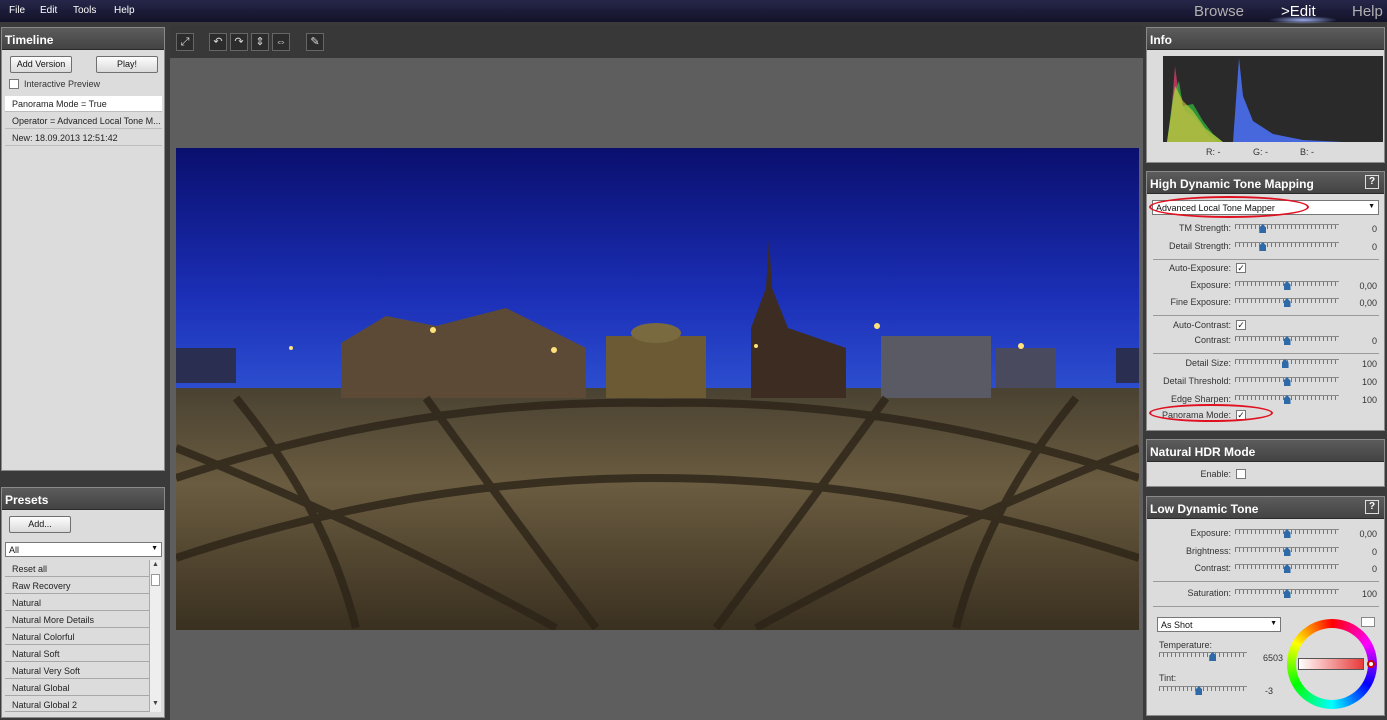  I want to click on edge-sharpen-label: Edge Sharpen:, so click(1200, 399).